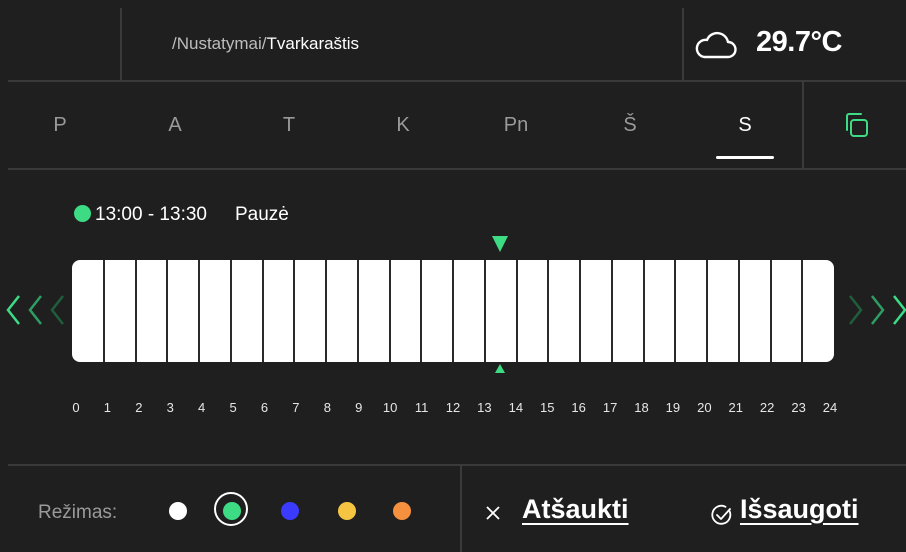 This screenshot has width=906, height=552. What do you see at coordinates (745, 125) in the screenshot?
I see `tab-day-s: S` at bounding box center [745, 125].